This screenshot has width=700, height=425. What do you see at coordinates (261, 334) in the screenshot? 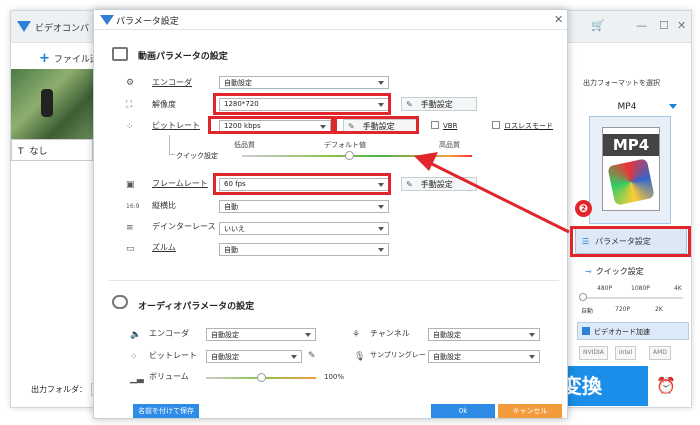
I see `audio-encoder-select: 自動設定` at bounding box center [261, 334].